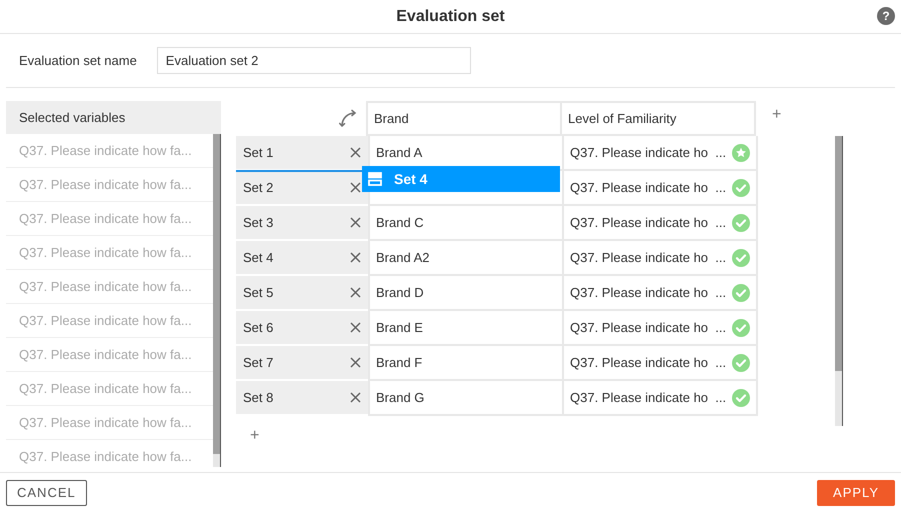  Describe the element at coordinates (258, 327) in the screenshot. I see `set-label: Set 6` at that location.